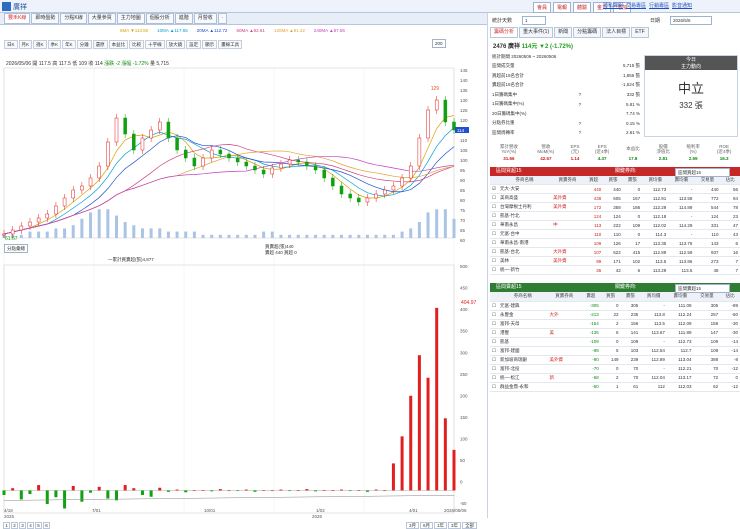 The height and width of the screenshot is (529, 740). Describe the element at coordinates (615, 234) in the screenshot. I see `table-row: ☐元富-台中1101100114.3-11043` at that location.